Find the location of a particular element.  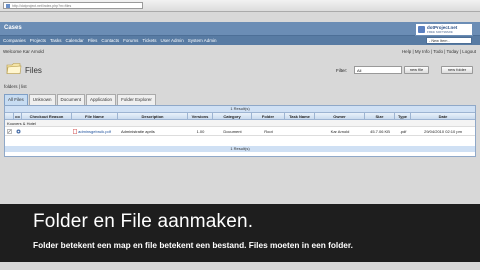

browser-toolbar: http://dotproject.net/index.php?m=files is located at coordinates (240, 6).